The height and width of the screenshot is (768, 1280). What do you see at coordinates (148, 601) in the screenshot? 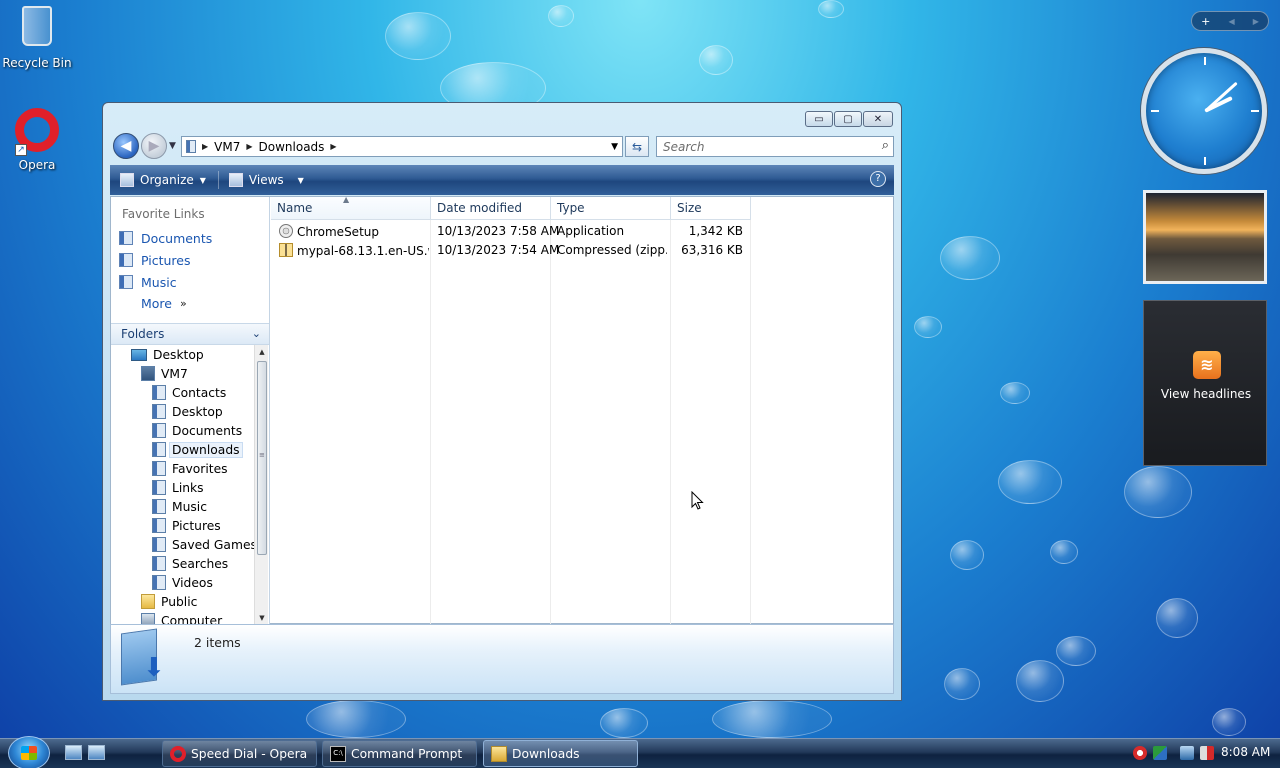
I see `public-folder-icon` at bounding box center [148, 601].